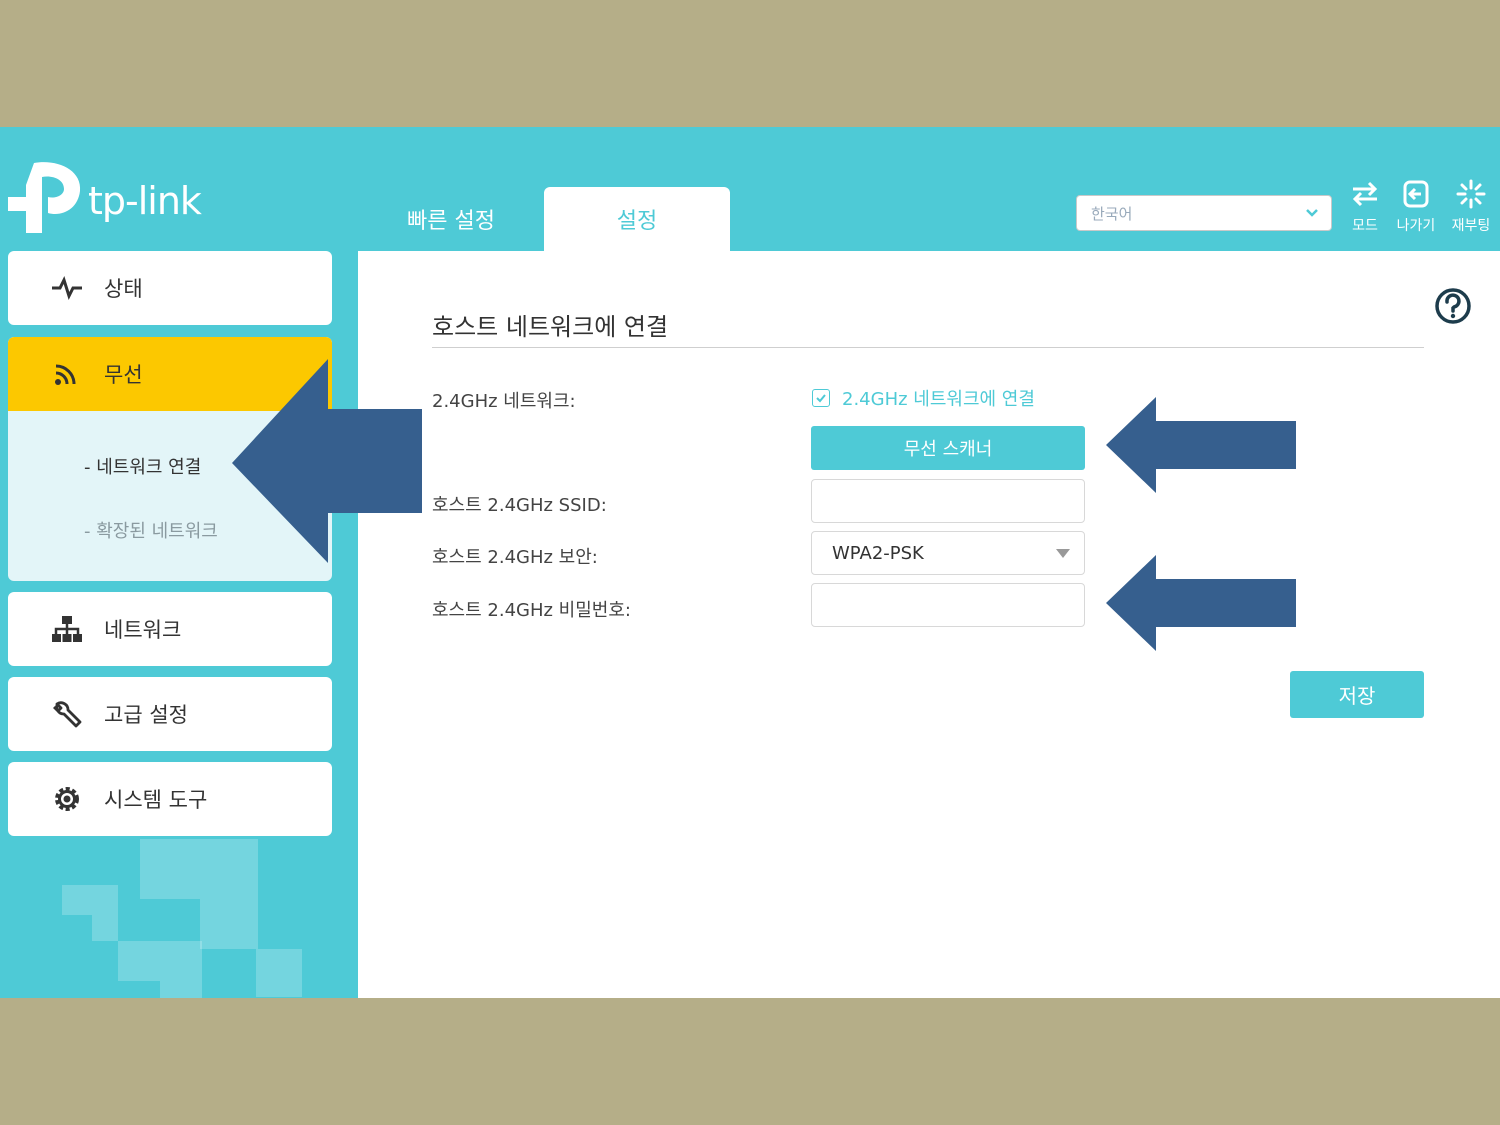 This screenshot has width=1500, height=1125. What do you see at coordinates (1416, 226) in the screenshot?
I see `logout-label: 나가기` at bounding box center [1416, 226].